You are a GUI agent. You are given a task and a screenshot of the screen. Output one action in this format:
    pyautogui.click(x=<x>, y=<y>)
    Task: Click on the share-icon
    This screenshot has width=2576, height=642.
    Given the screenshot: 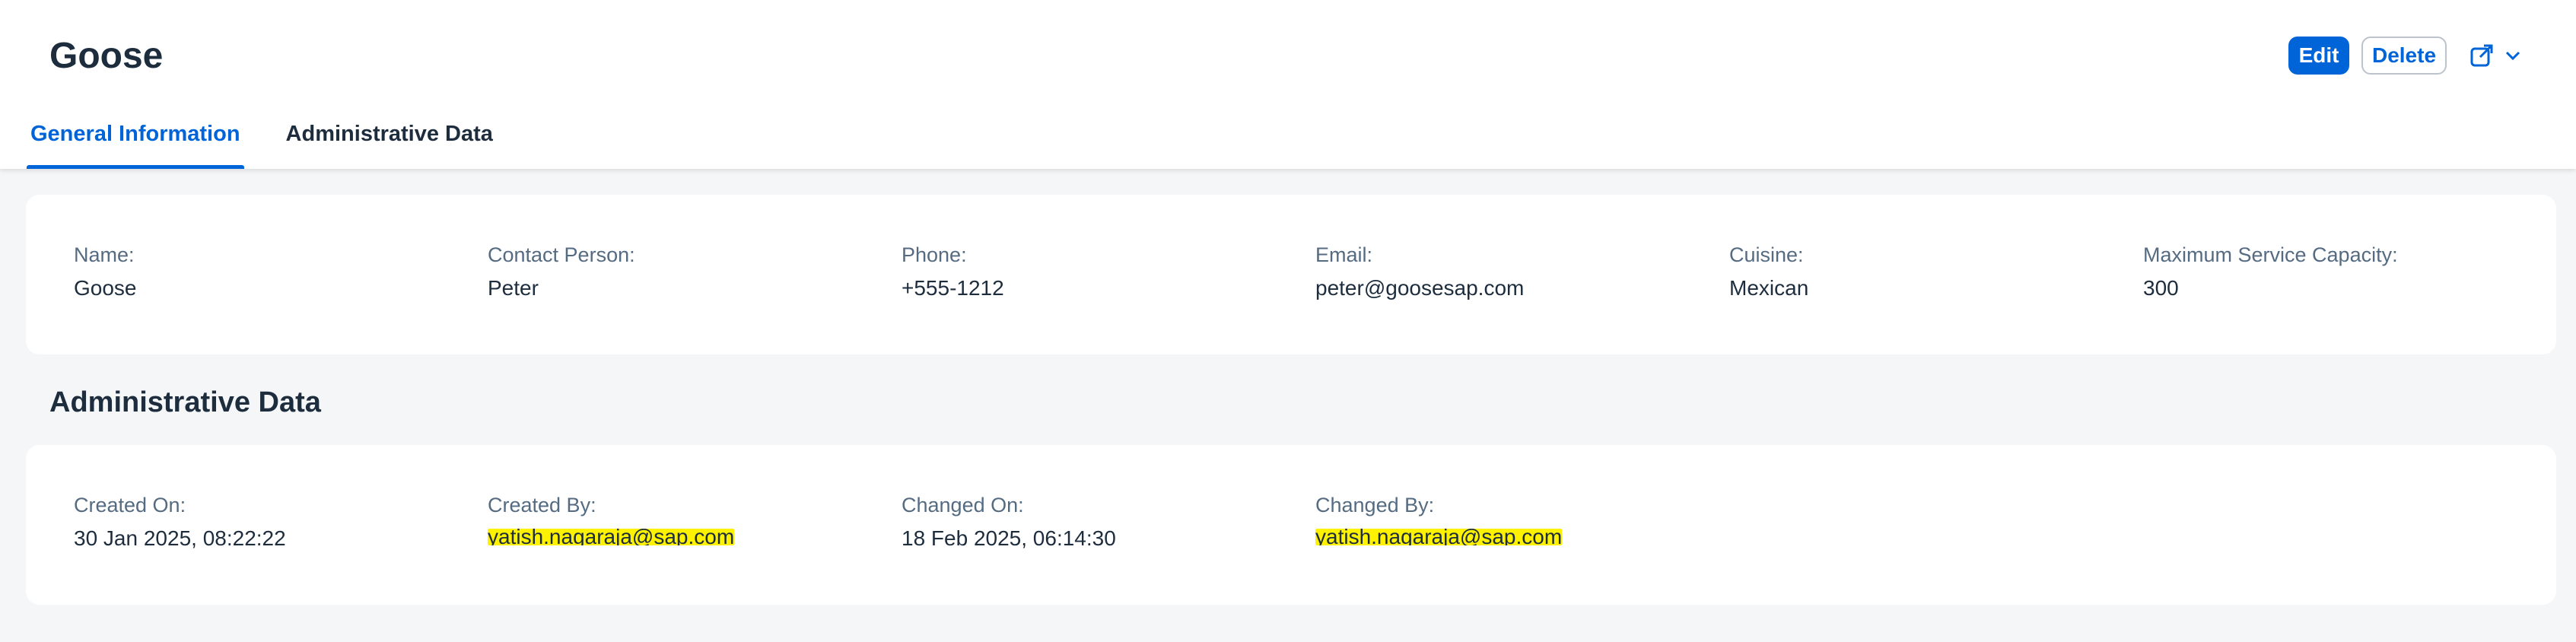 What is the action you would take?
    pyautogui.click(x=2482, y=55)
    